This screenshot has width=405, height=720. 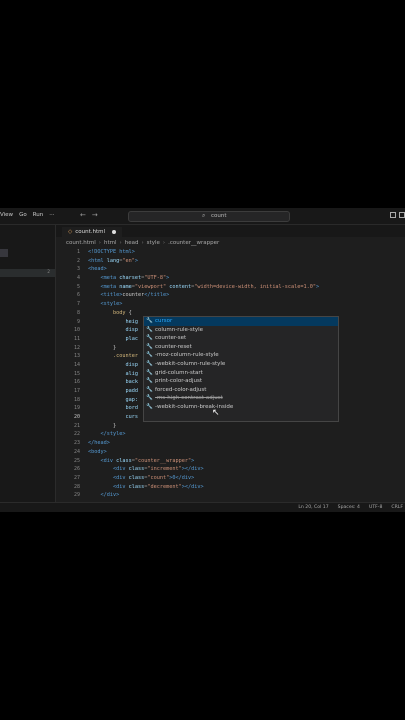 What do you see at coordinates (76, 425) in the screenshot?
I see `line-number: 21` at bounding box center [76, 425].